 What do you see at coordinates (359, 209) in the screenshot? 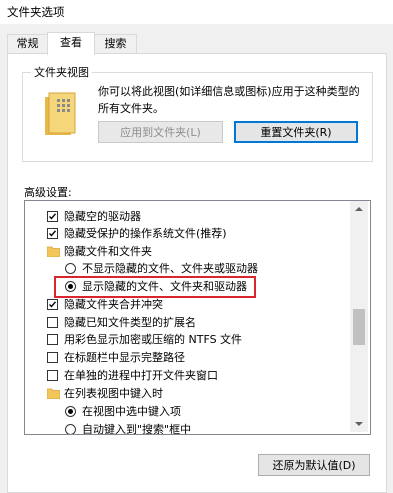
I see `scroll-up-icon` at bounding box center [359, 209].